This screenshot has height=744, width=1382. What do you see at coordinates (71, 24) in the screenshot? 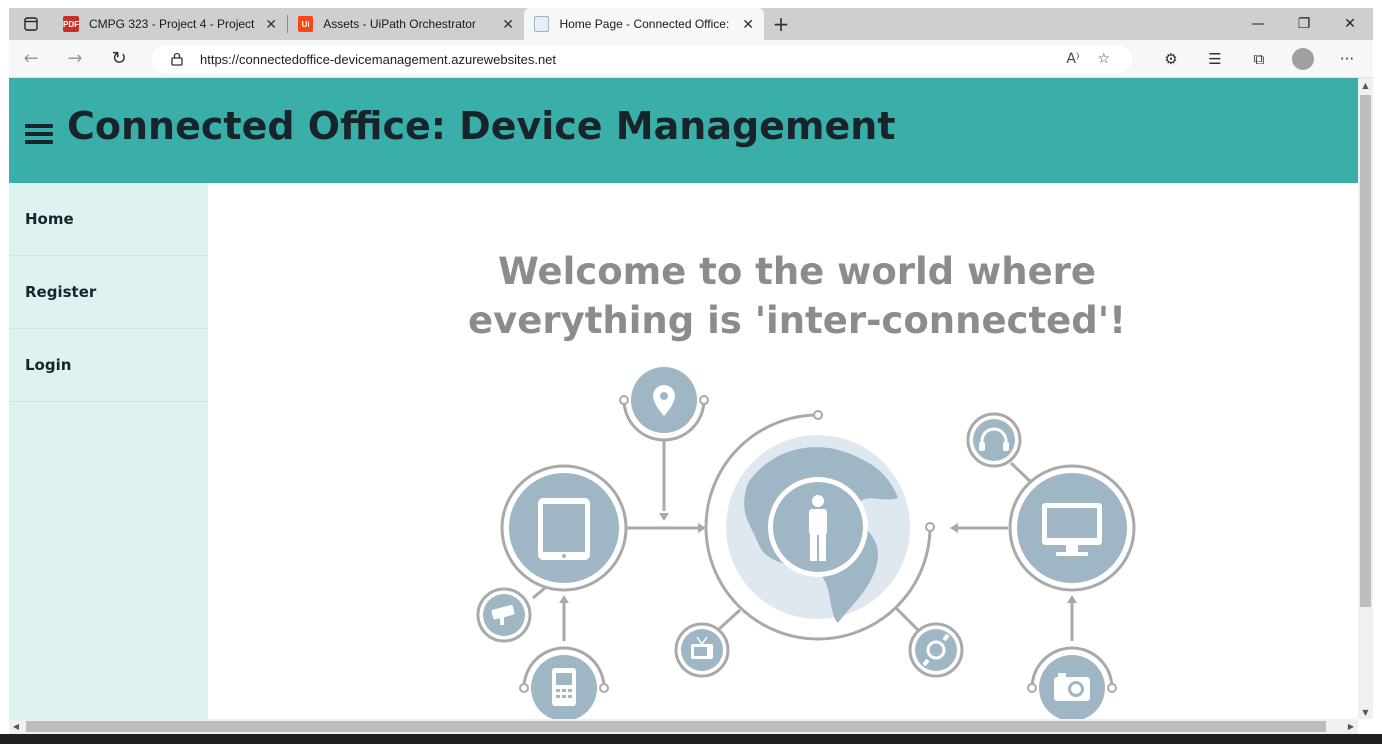
I see `pdf-icon: PDF` at bounding box center [71, 24].